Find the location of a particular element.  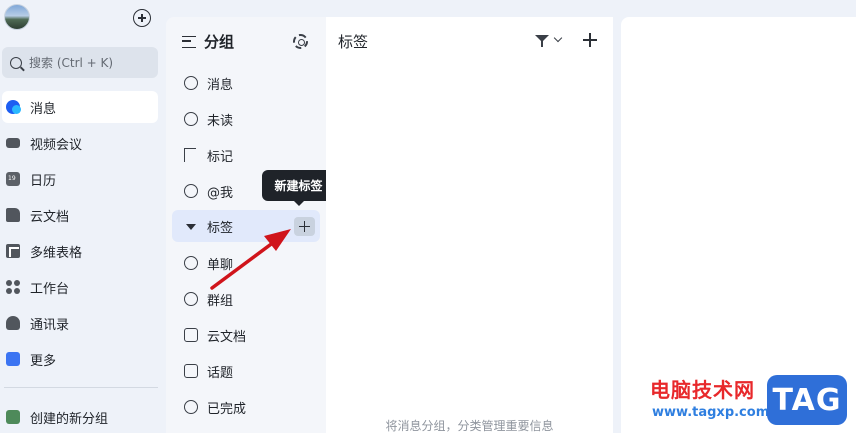

group-item-label: 未读 is located at coordinates (220, 121).